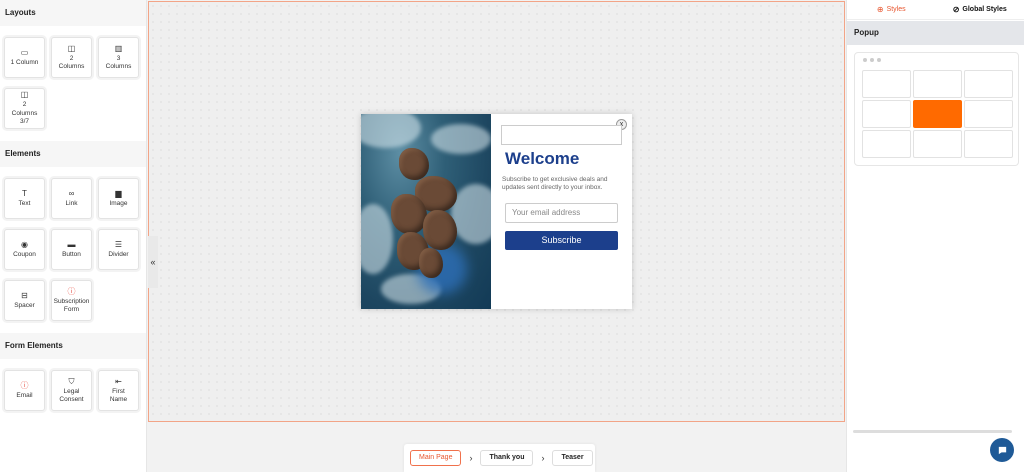  Describe the element at coordinates (73, 154) in the screenshot. I see `elements-section-title: Elements` at that location.